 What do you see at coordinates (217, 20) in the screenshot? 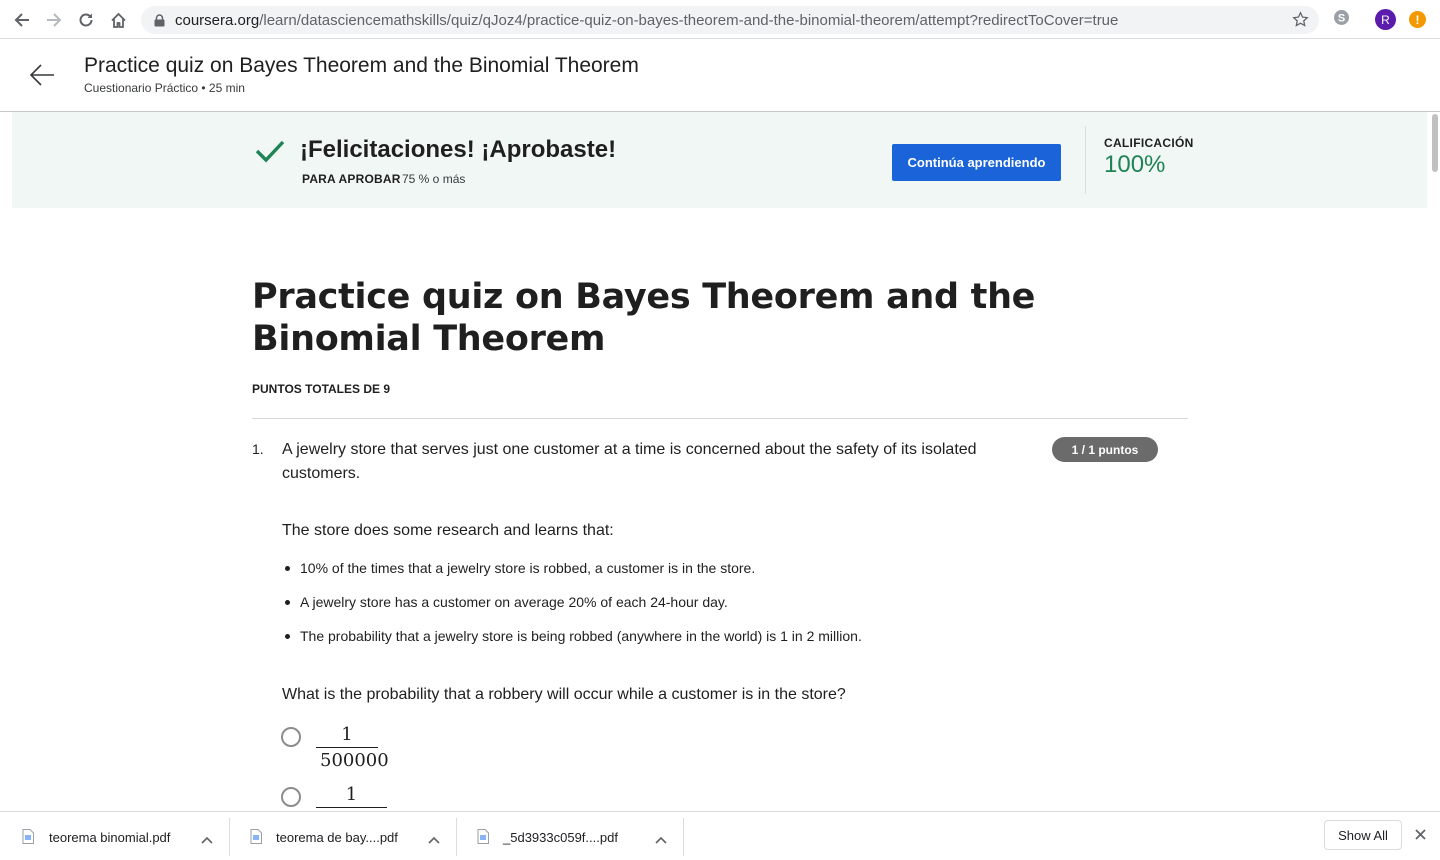
I see `url-host: coursera.org` at bounding box center [217, 20].